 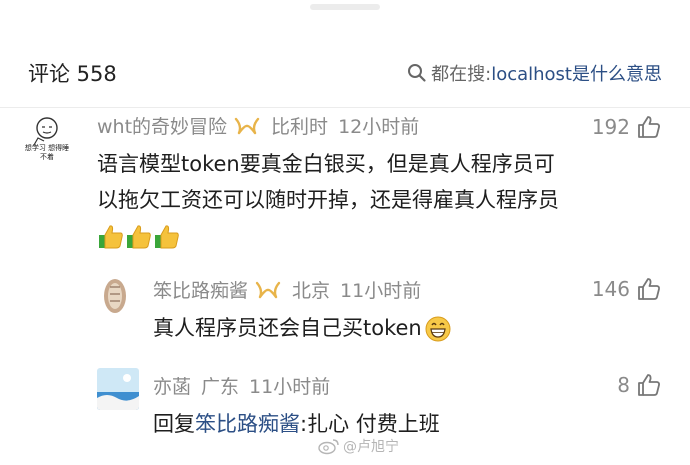 I want to click on like-button: 192, so click(x=627, y=127).